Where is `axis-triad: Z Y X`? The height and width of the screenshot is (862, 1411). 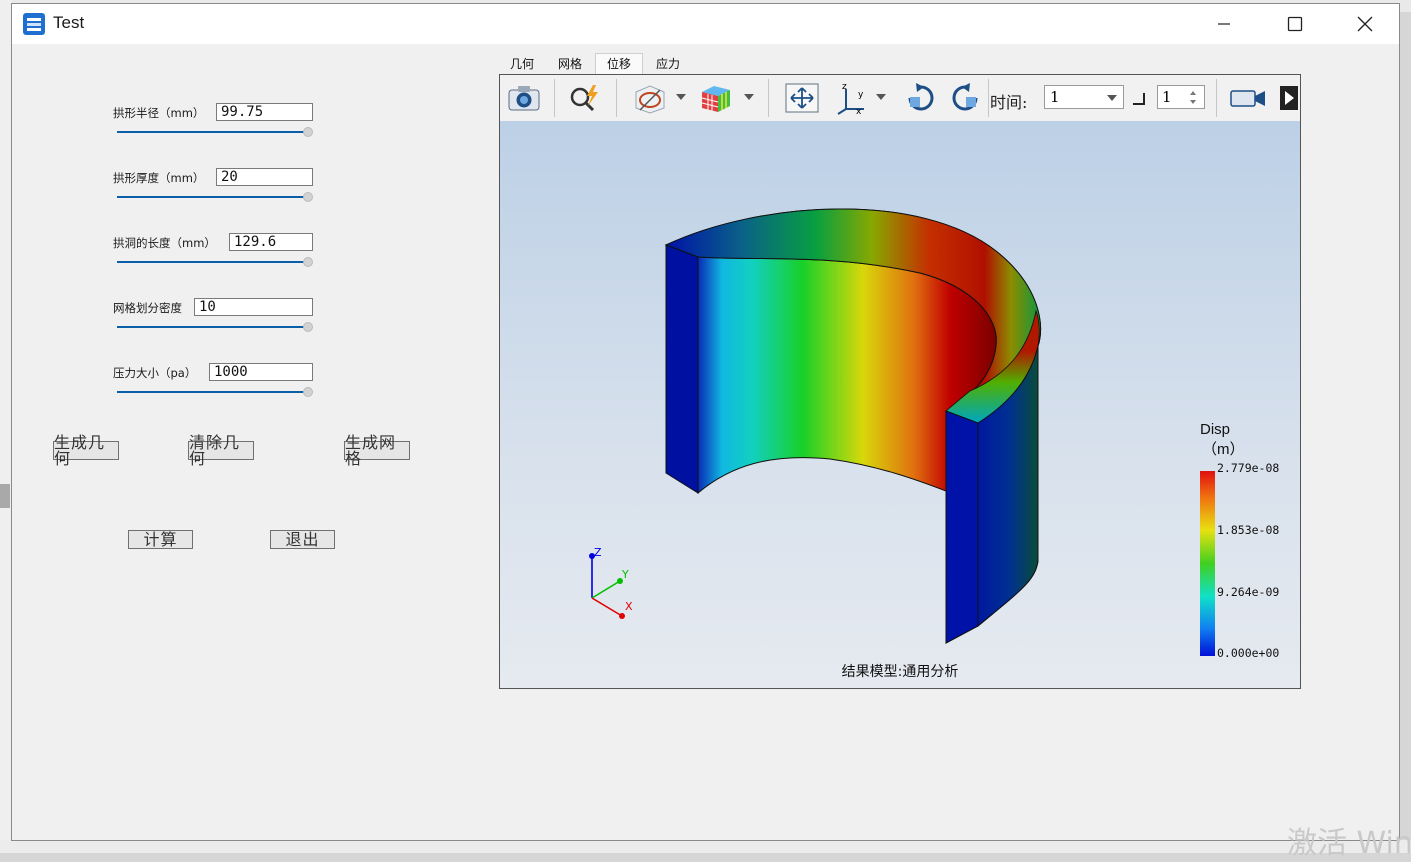
axis-triad: Z Y X is located at coordinates (611, 582).